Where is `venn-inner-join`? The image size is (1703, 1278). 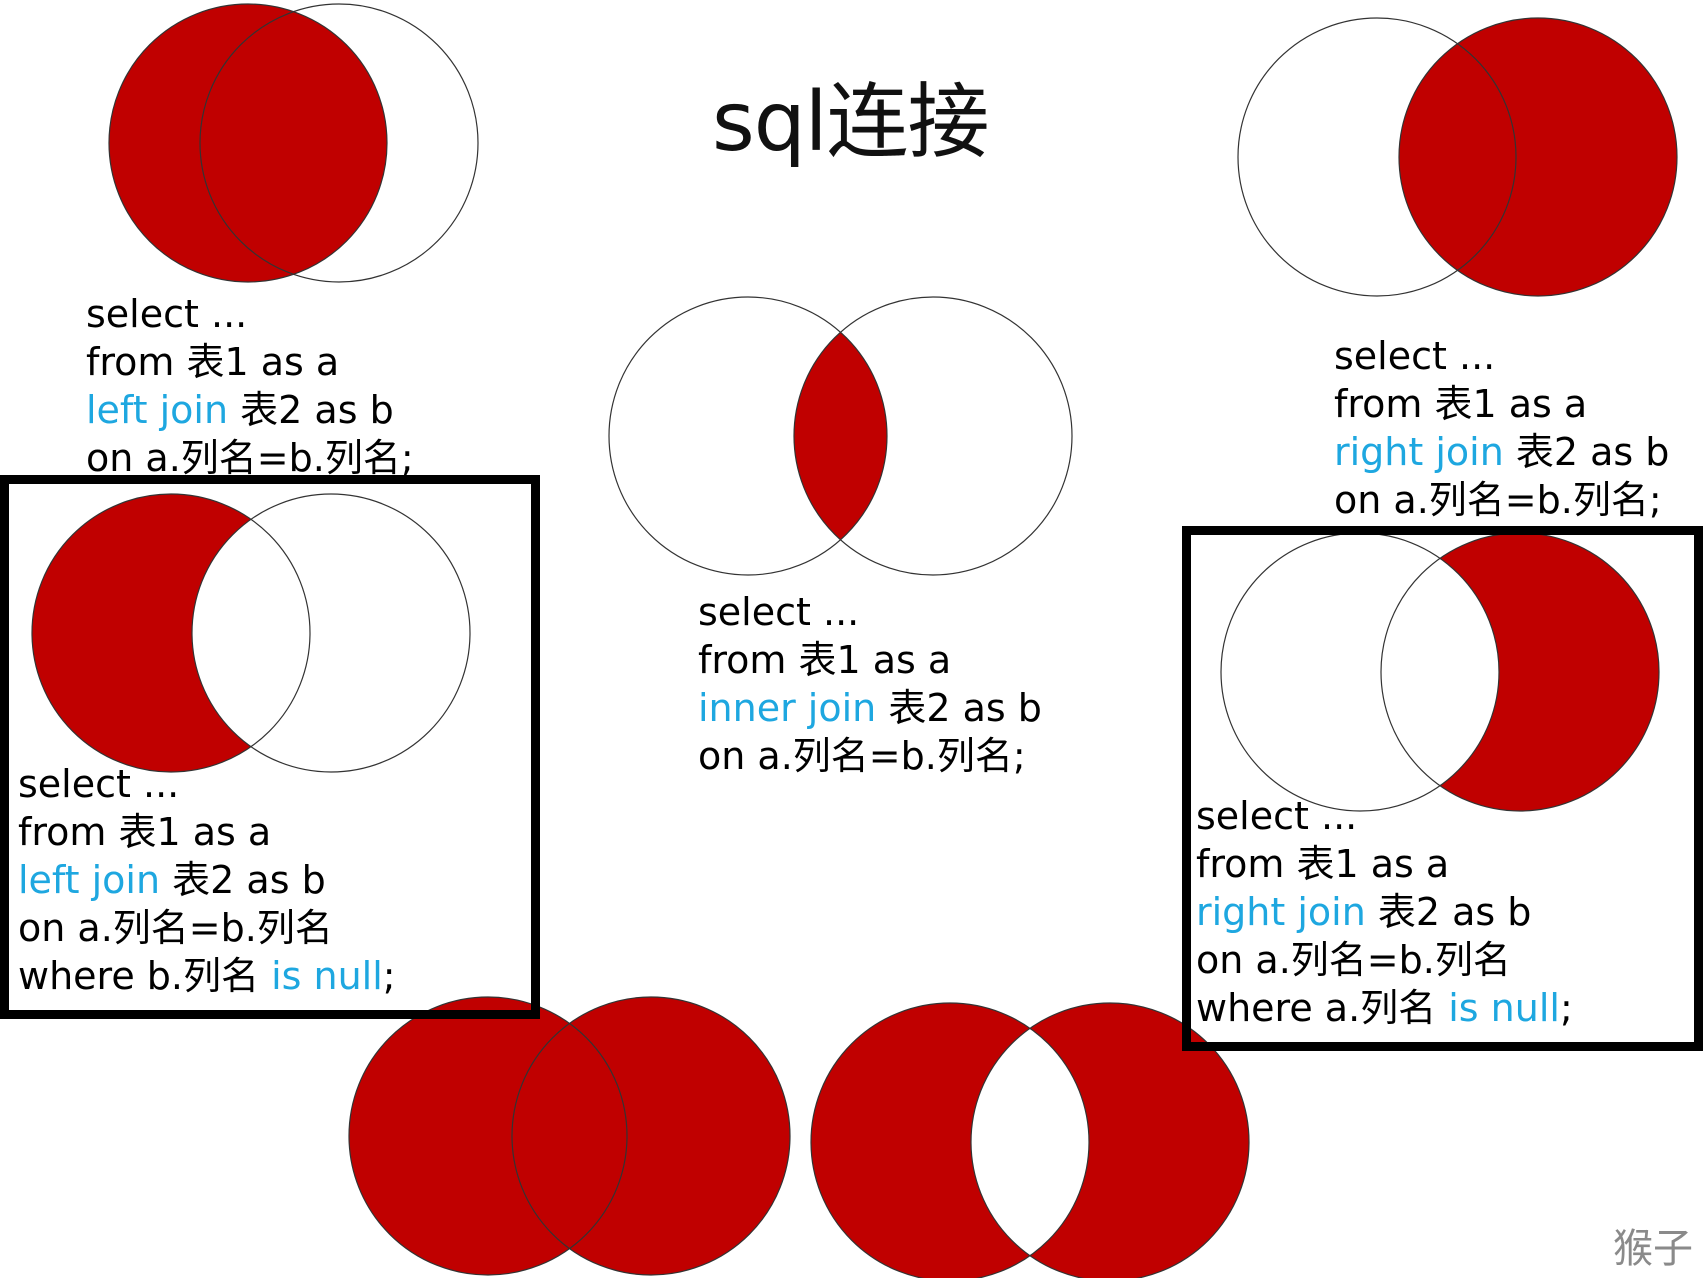 venn-inner-join is located at coordinates (840, 436).